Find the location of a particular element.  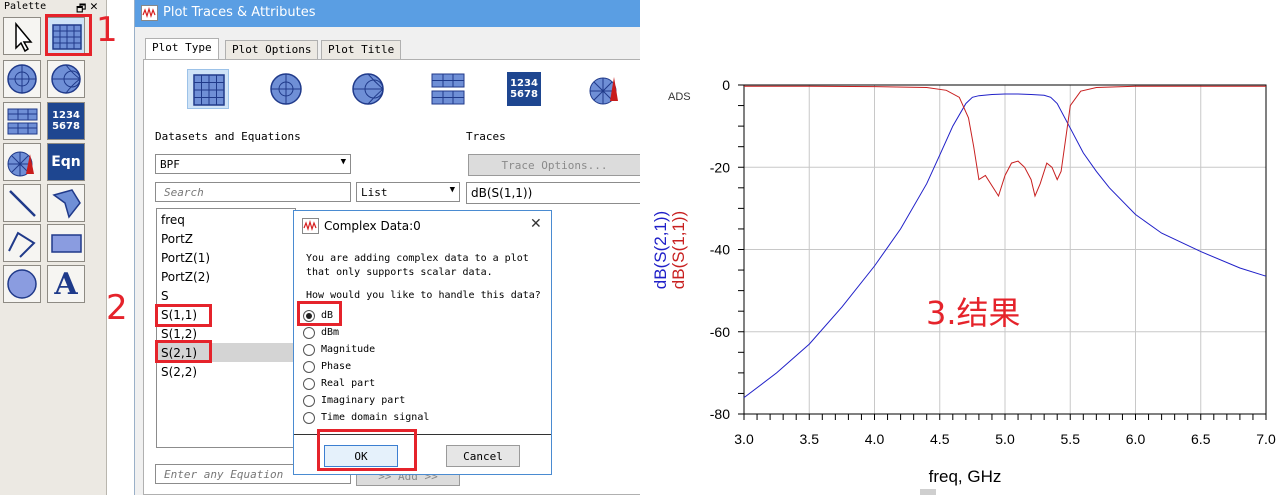

window-title: Plot Traces & Attributes is located at coordinates (239, 12).